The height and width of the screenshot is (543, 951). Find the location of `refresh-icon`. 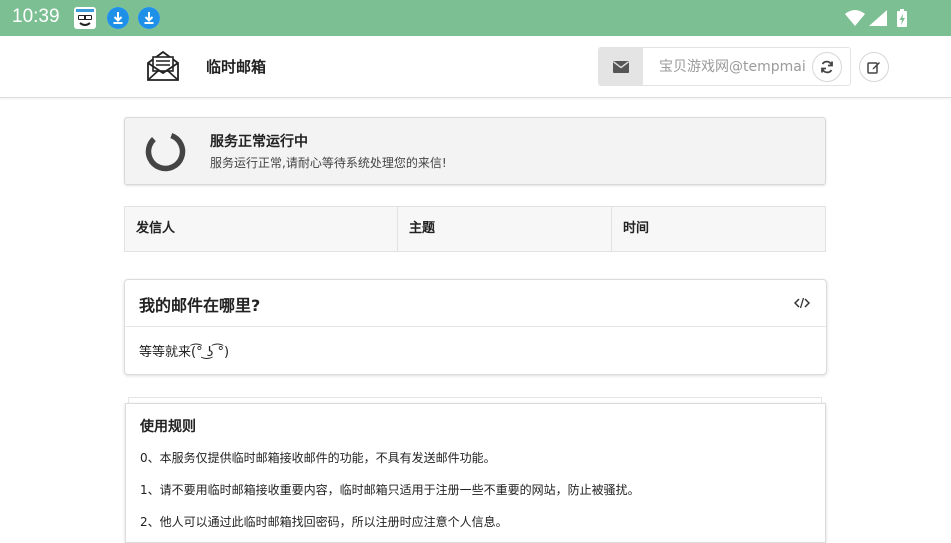

refresh-icon is located at coordinates (827, 67).